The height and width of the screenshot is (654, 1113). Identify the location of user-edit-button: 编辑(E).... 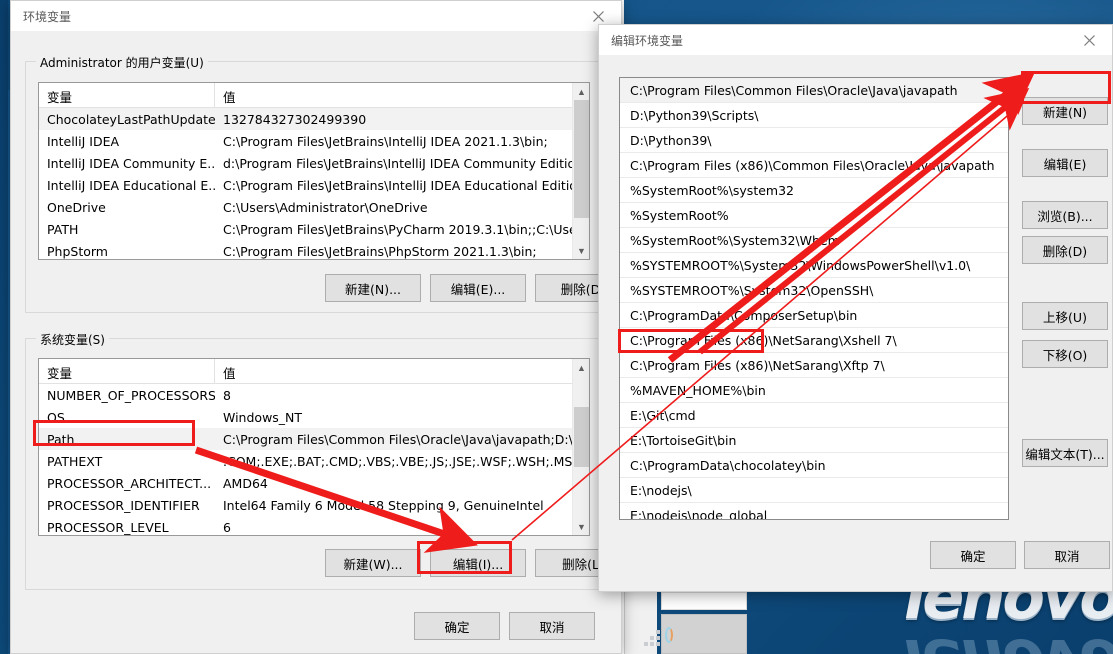
(478, 288).